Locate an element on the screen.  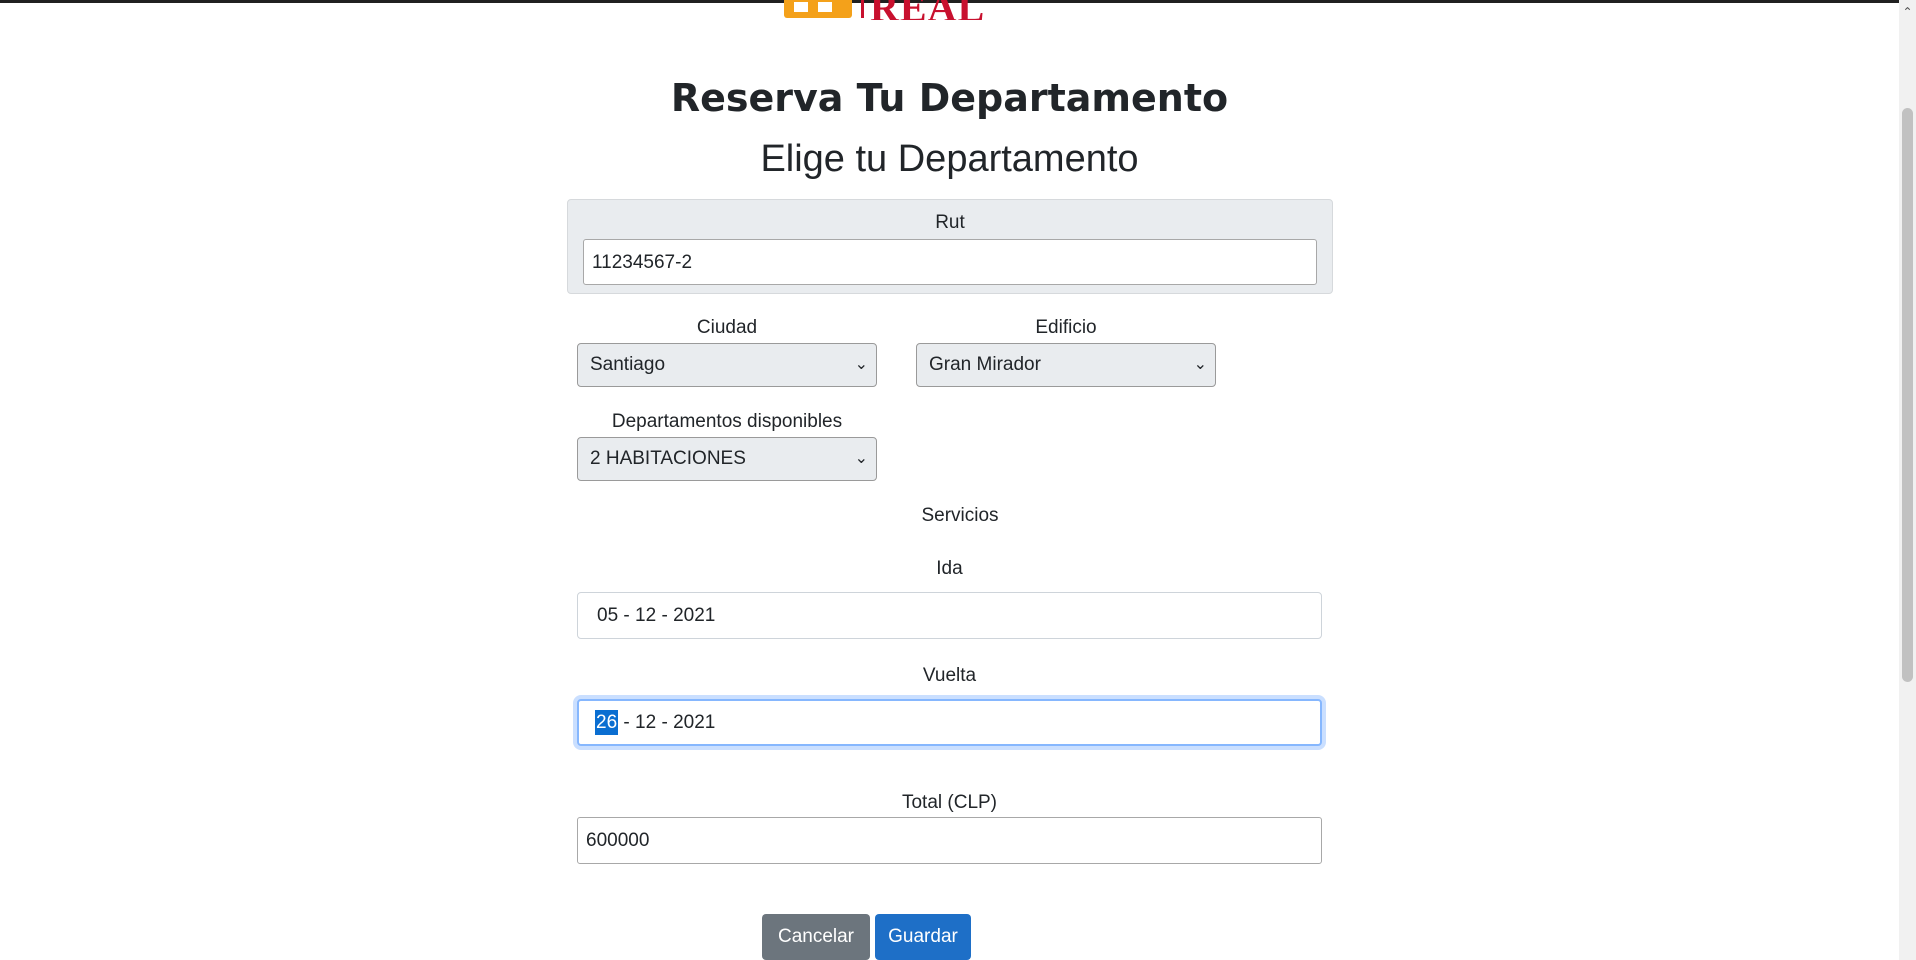
rut-input: 11234567-2 is located at coordinates (950, 262).